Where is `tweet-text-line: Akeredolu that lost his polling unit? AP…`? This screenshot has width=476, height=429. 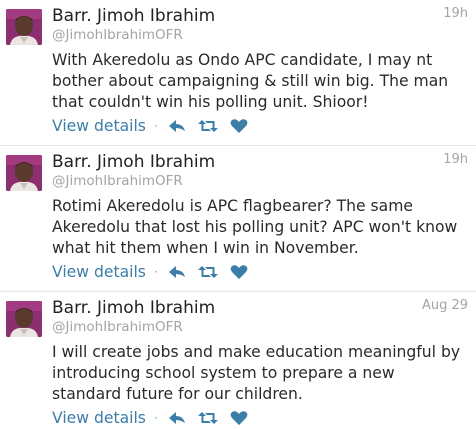 tweet-text-line: Akeredolu that lost his polling unit? AP… is located at coordinates (255, 227).